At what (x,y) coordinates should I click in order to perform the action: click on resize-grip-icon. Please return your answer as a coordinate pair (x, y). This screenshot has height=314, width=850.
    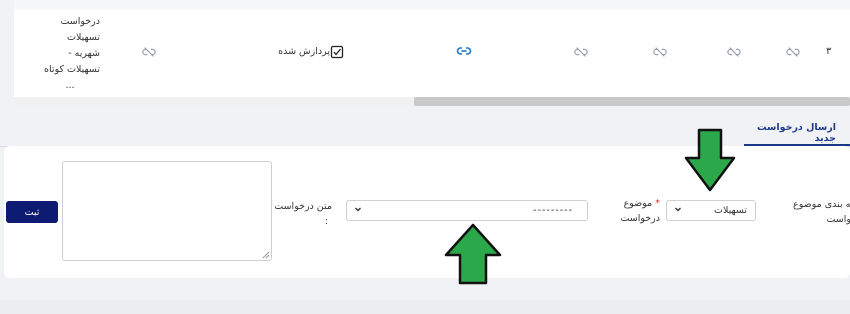
    Looking at the image, I should click on (265, 254).